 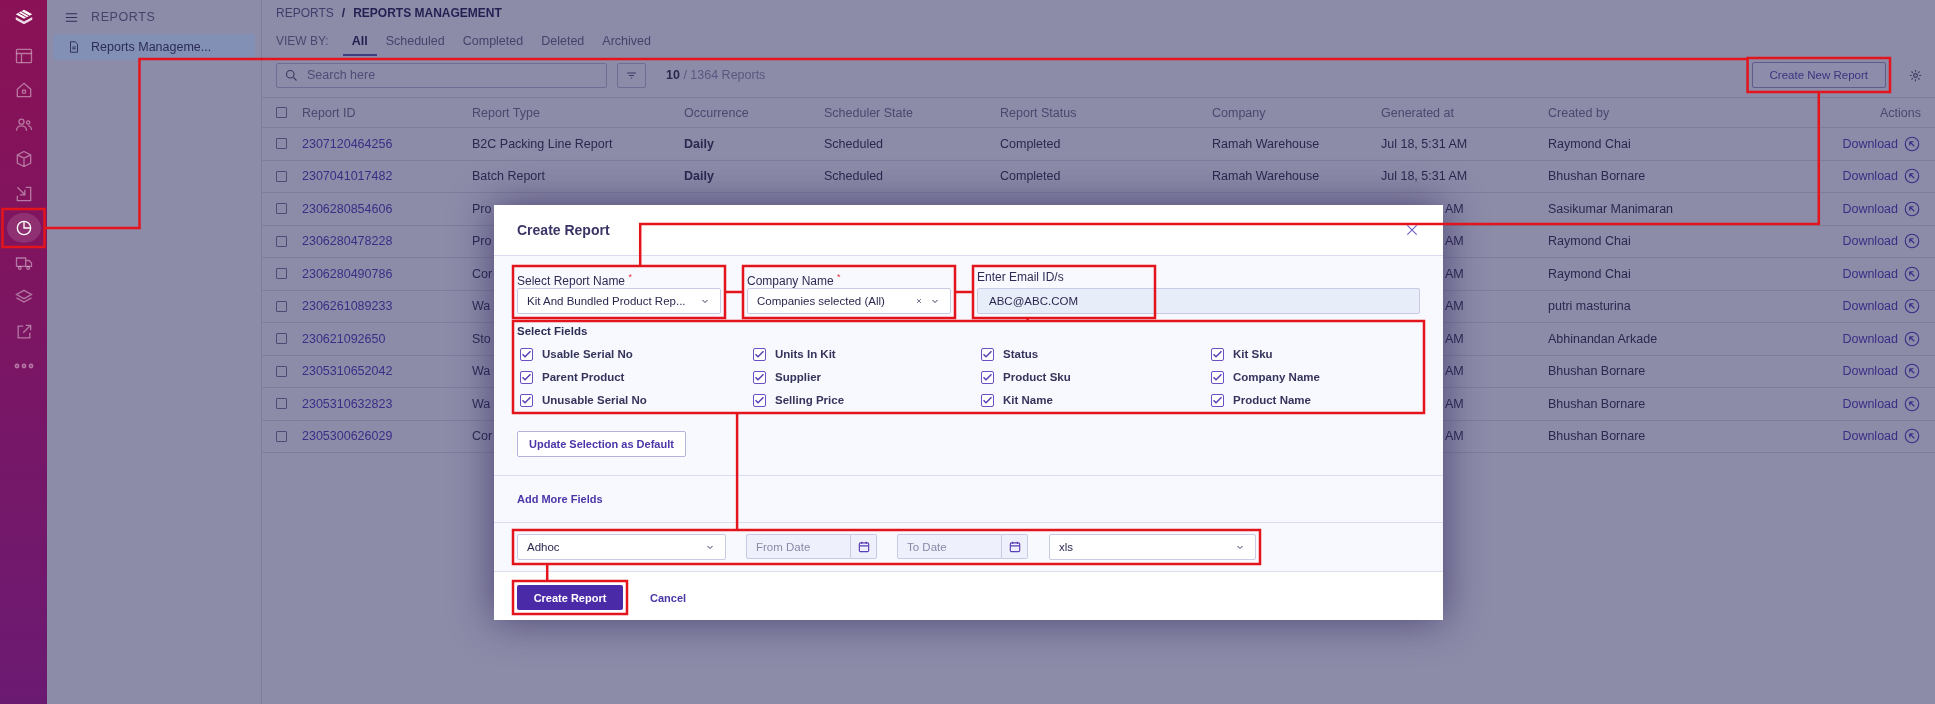 What do you see at coordinates (1412, 230) in the screenshot?
I see `close-button` at bounding box center [1412, 230].